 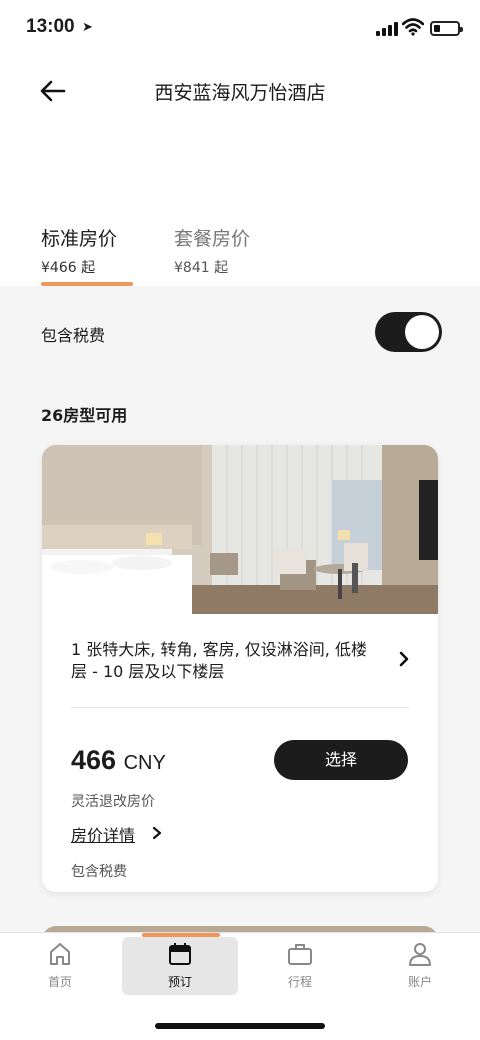 I want to click on active-tab-indicator, so click(x=181, y=935).